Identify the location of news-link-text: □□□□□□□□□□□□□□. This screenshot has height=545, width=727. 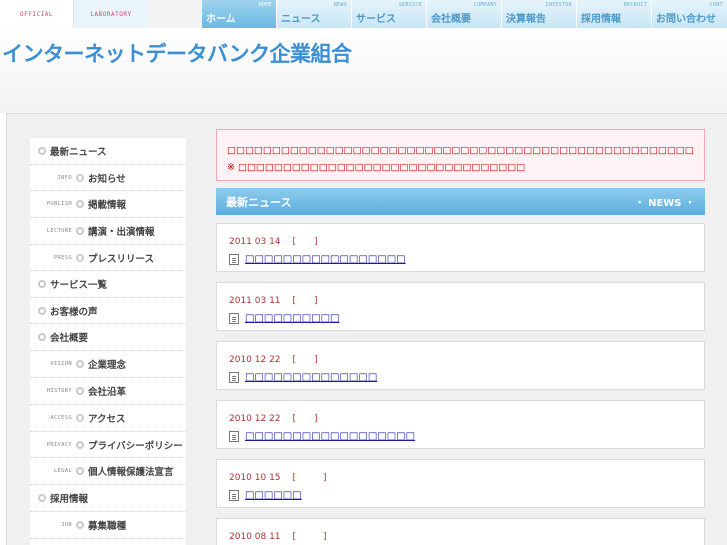
(311, 377).